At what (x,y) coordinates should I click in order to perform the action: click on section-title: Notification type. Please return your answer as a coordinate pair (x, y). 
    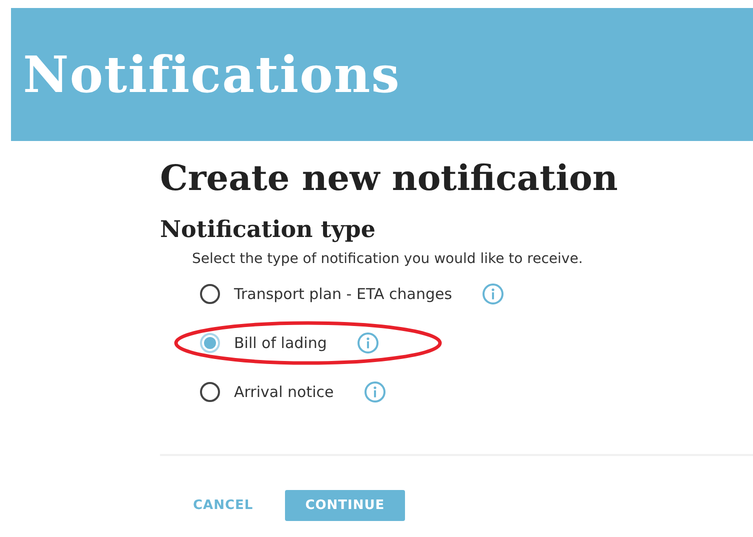
    Looking at the image, I should click on (268, 230).